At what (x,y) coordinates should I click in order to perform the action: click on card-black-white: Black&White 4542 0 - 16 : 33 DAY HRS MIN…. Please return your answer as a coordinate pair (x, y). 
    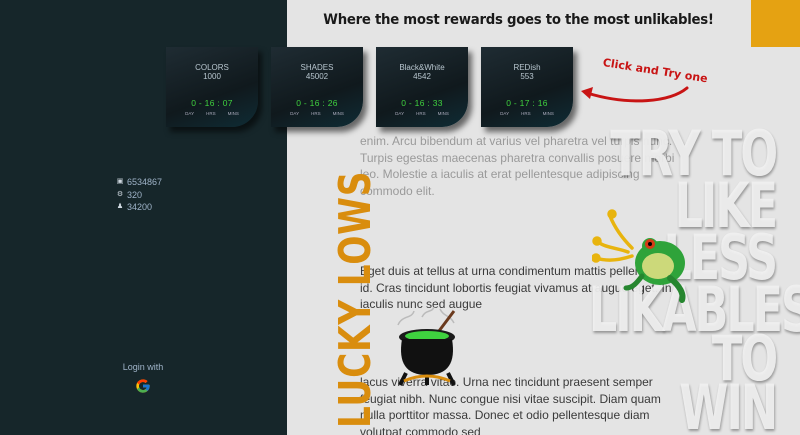
    Looking at the image, I should click on (422, 87).